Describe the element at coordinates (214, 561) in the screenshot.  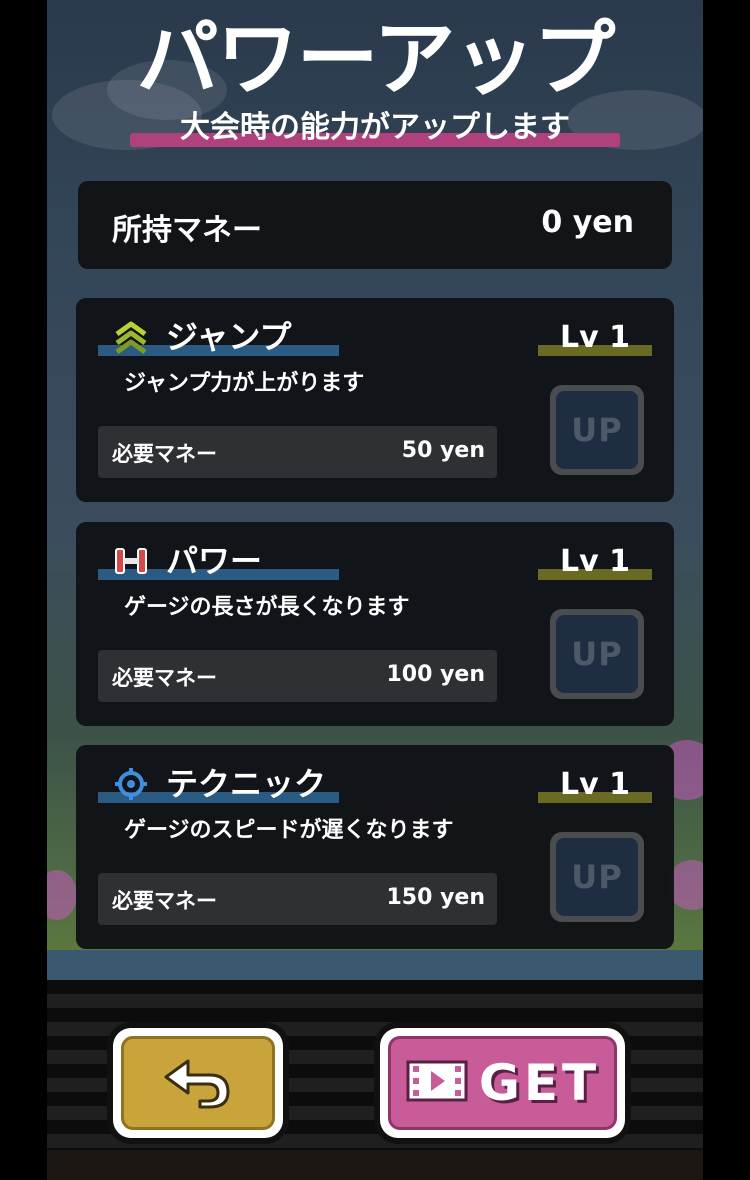
I see `upgrade-name: パワー` at that location.